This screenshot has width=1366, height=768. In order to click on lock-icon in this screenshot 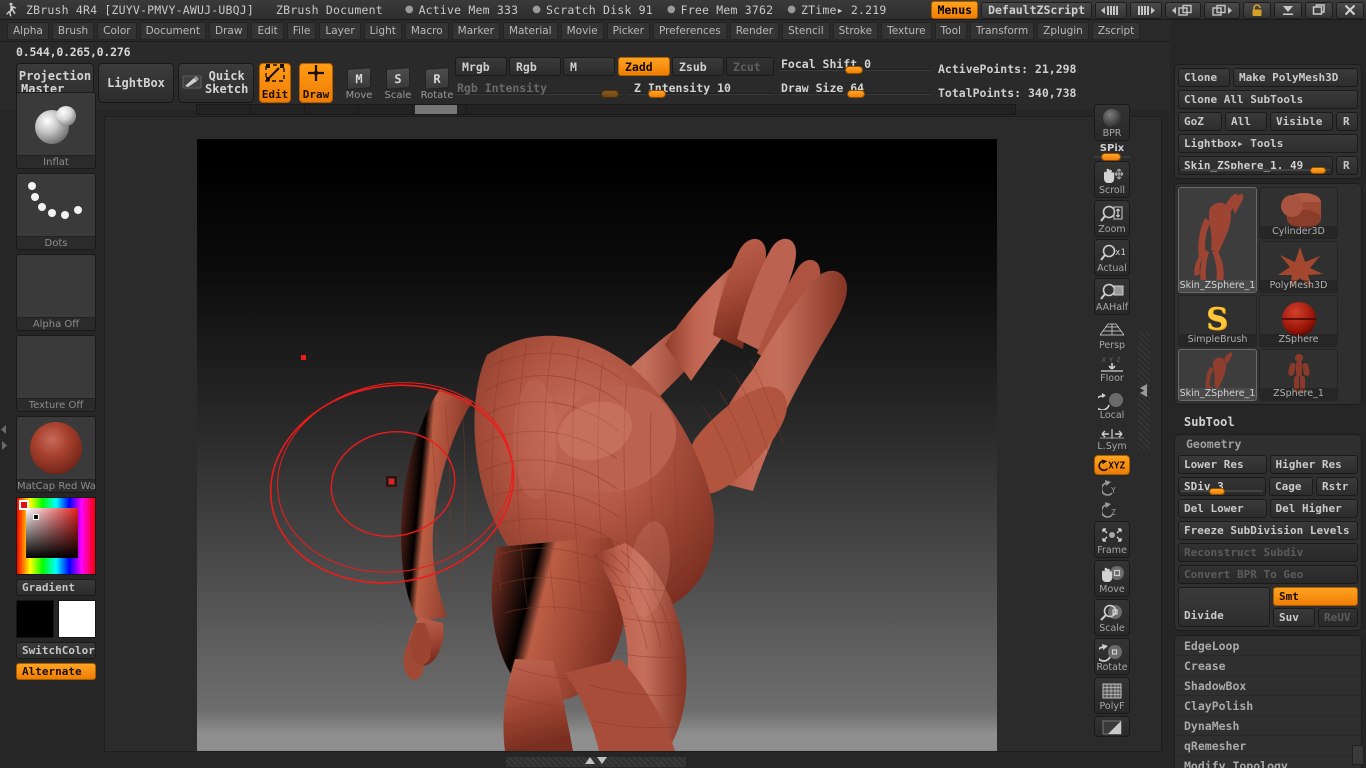, I will do `click(1257, 10)`.